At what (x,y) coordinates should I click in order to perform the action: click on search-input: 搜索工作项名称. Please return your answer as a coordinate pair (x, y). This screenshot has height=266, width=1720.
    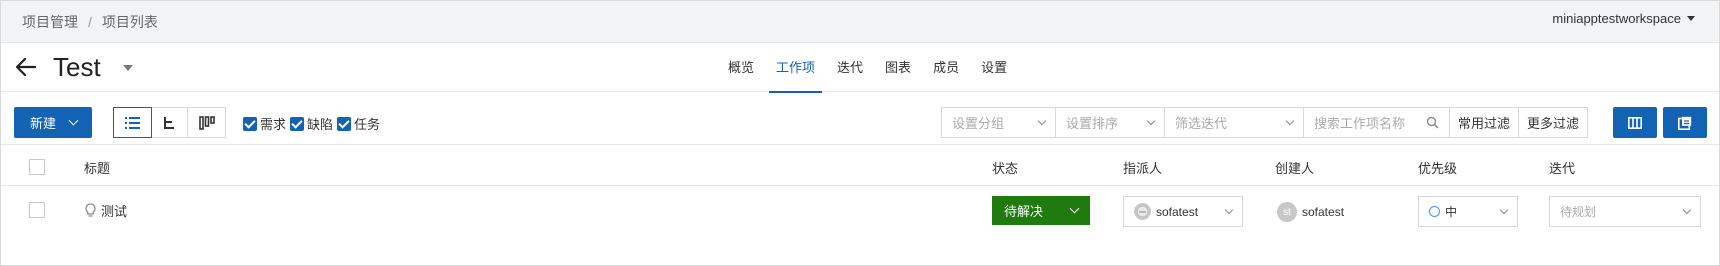
    Looking at the image, I should click on (1376, 122).